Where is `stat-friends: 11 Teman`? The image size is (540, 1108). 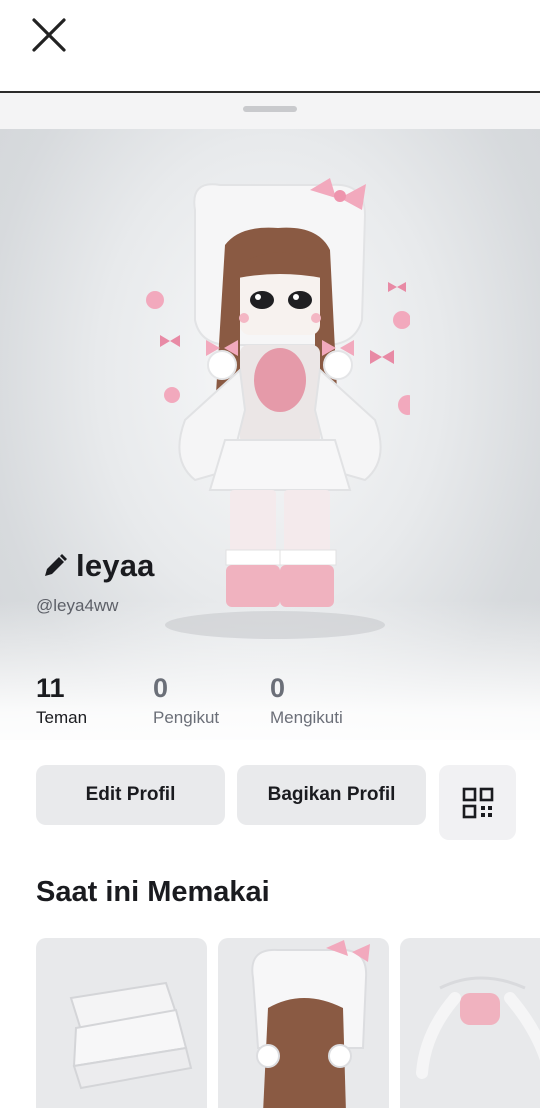
stat-friends: 11 Teman is located at coordinates (61, 700).